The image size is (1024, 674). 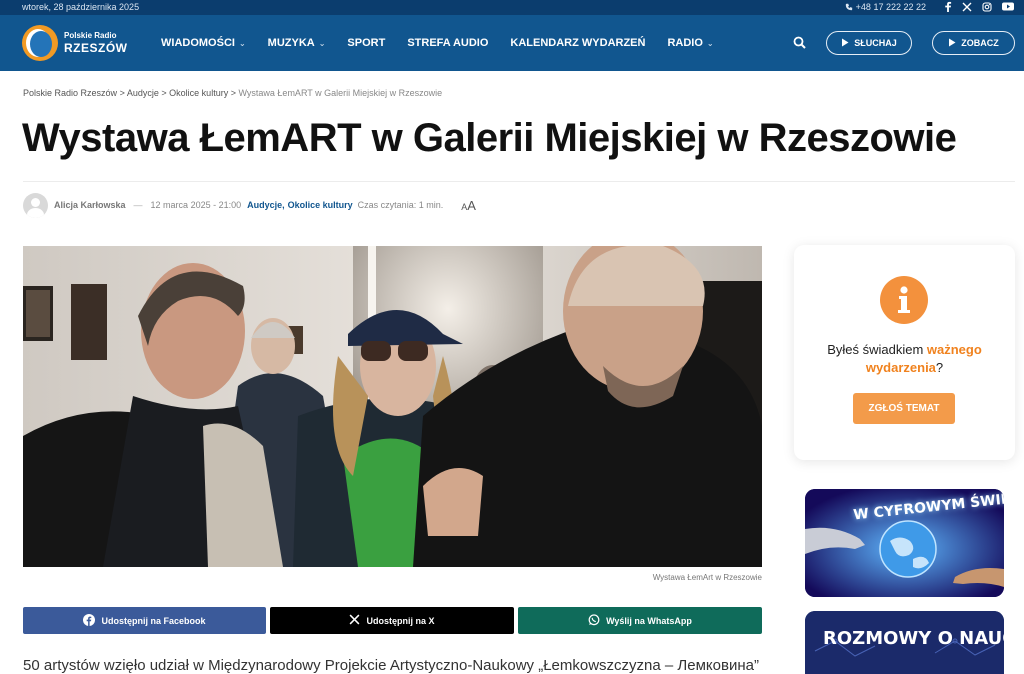 I want to click on nav-item-label: KALENDARZ WYDARZEŃ, so click(x=578, y=43).